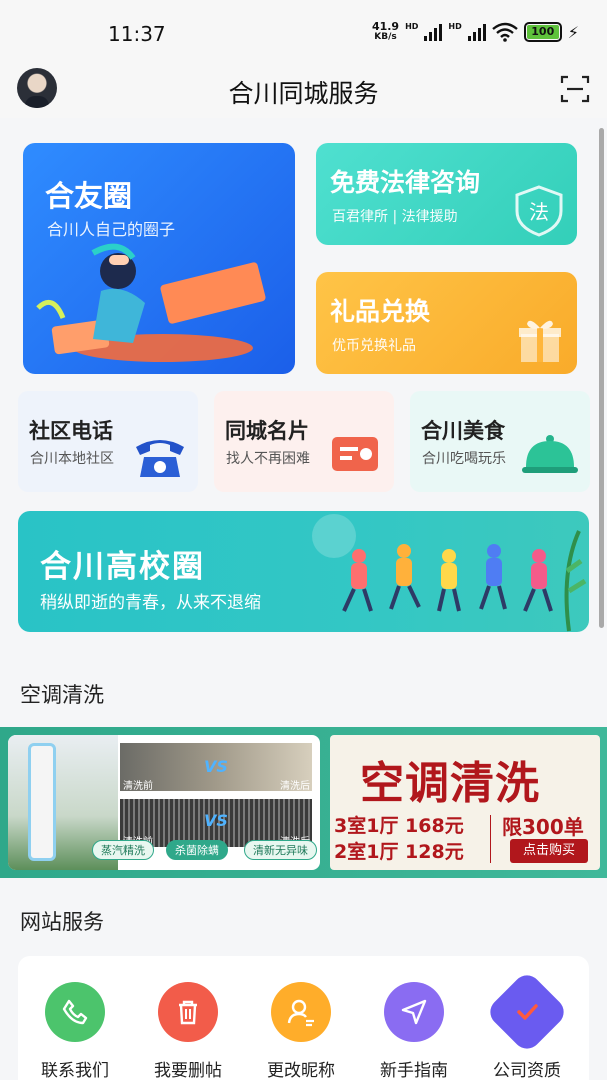 The height and width of the screenshot is (1080, 607). Describe the element at coordinates (151, 302) in the screenshot. I see `skateboard-illustration` at that location.